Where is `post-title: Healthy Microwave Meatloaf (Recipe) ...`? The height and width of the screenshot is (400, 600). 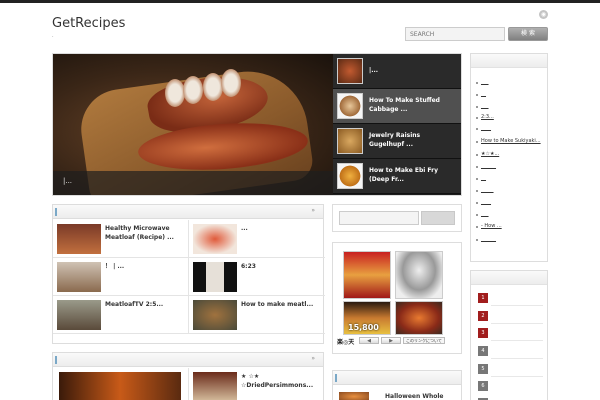
post-title: Healthy Microwave Meatloaf (Recipe) ... is located at coordinates (139, 233).